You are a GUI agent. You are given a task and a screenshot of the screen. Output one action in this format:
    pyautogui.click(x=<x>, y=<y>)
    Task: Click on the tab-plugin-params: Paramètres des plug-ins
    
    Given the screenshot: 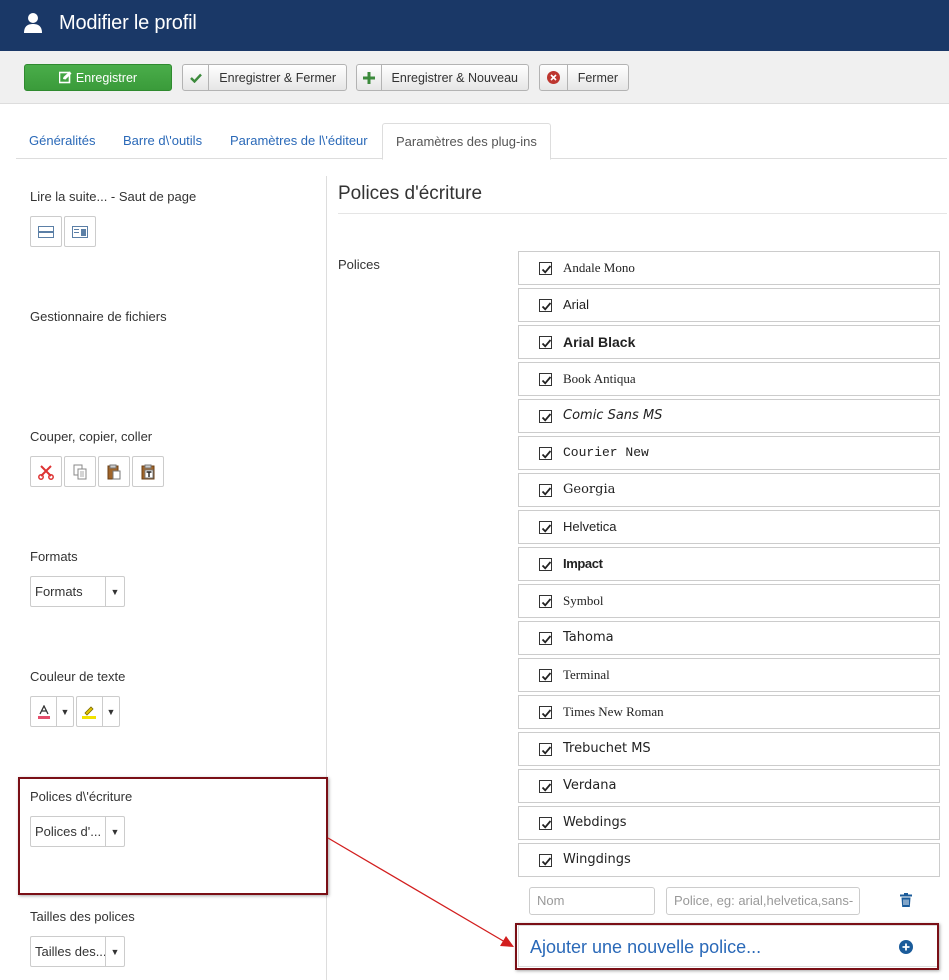 What is the action you would take?
    pyautogui.click(x=466, y=141)
    